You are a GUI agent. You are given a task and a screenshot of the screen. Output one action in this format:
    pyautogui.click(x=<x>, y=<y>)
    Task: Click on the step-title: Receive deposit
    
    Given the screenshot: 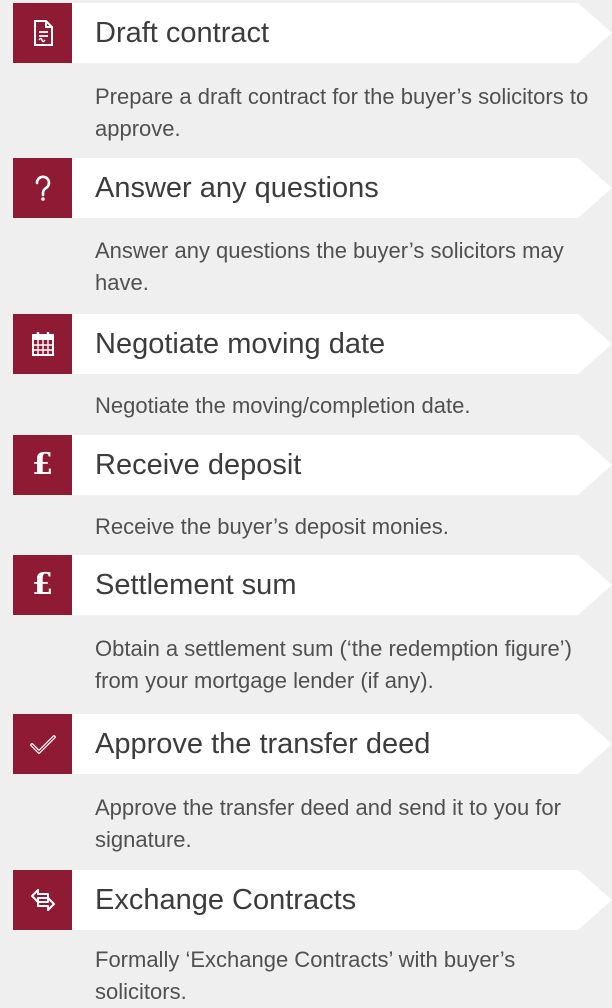 What is the action you would take?
    pyautogui.click(x=198, y=465)
    